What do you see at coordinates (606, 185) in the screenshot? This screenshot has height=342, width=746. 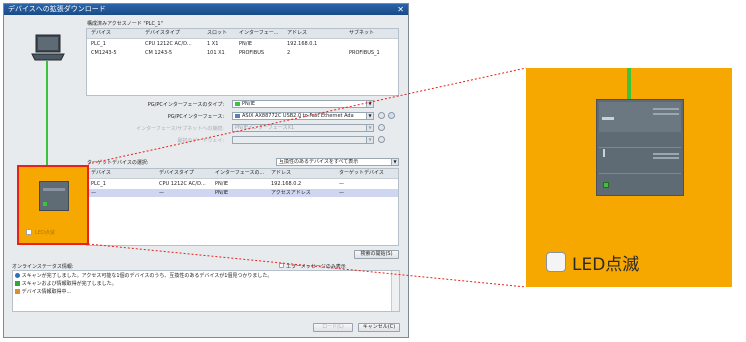 I see `plc-ethernet-port-icon` at bounding box center [606, 185].